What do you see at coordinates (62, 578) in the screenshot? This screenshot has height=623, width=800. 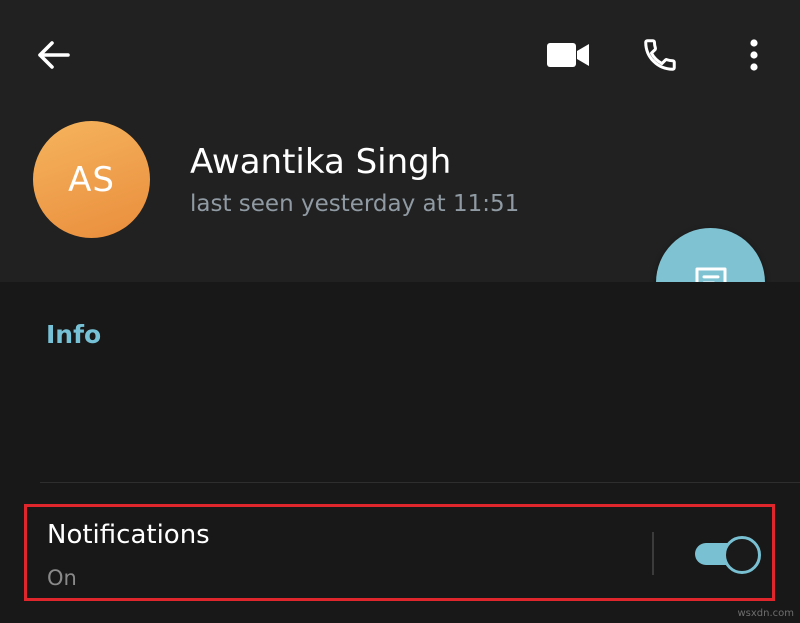 I see `notifications-status: On` at bounding box center [62, 578].